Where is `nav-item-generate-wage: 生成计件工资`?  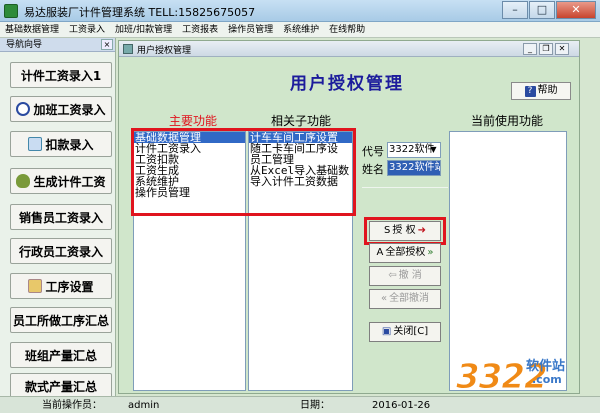
nav-item-generate-wage: 生成计件工资 is located at coordinates (61, 181).